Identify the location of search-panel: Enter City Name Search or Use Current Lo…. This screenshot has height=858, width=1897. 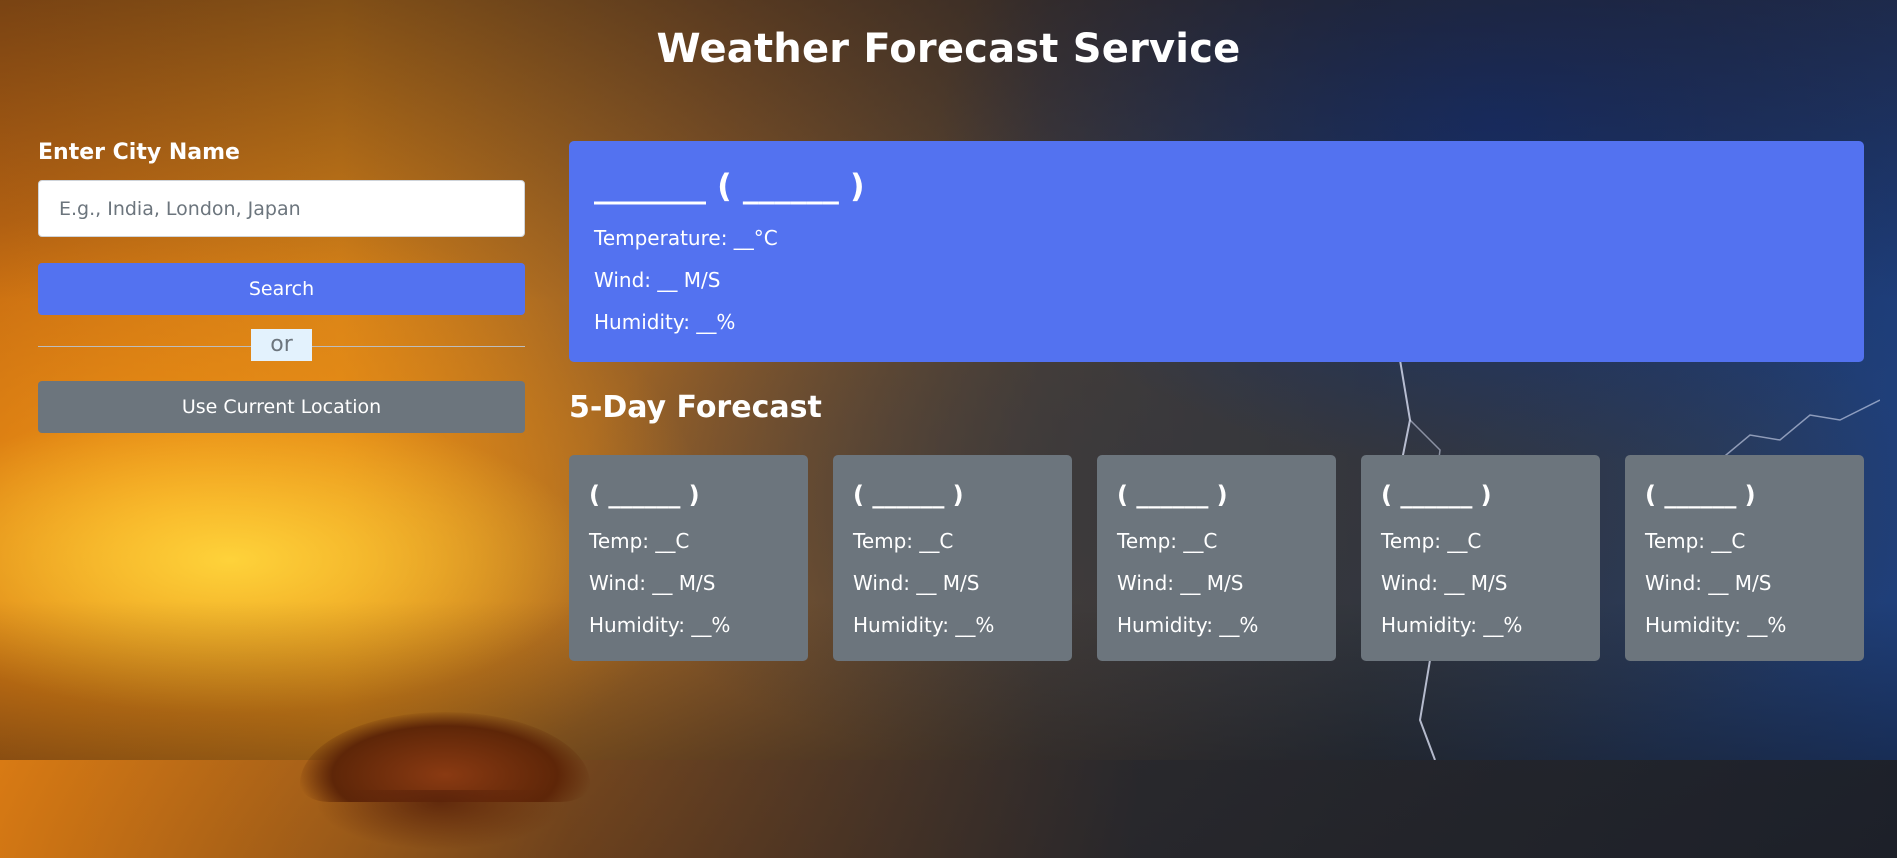
(281, 286).